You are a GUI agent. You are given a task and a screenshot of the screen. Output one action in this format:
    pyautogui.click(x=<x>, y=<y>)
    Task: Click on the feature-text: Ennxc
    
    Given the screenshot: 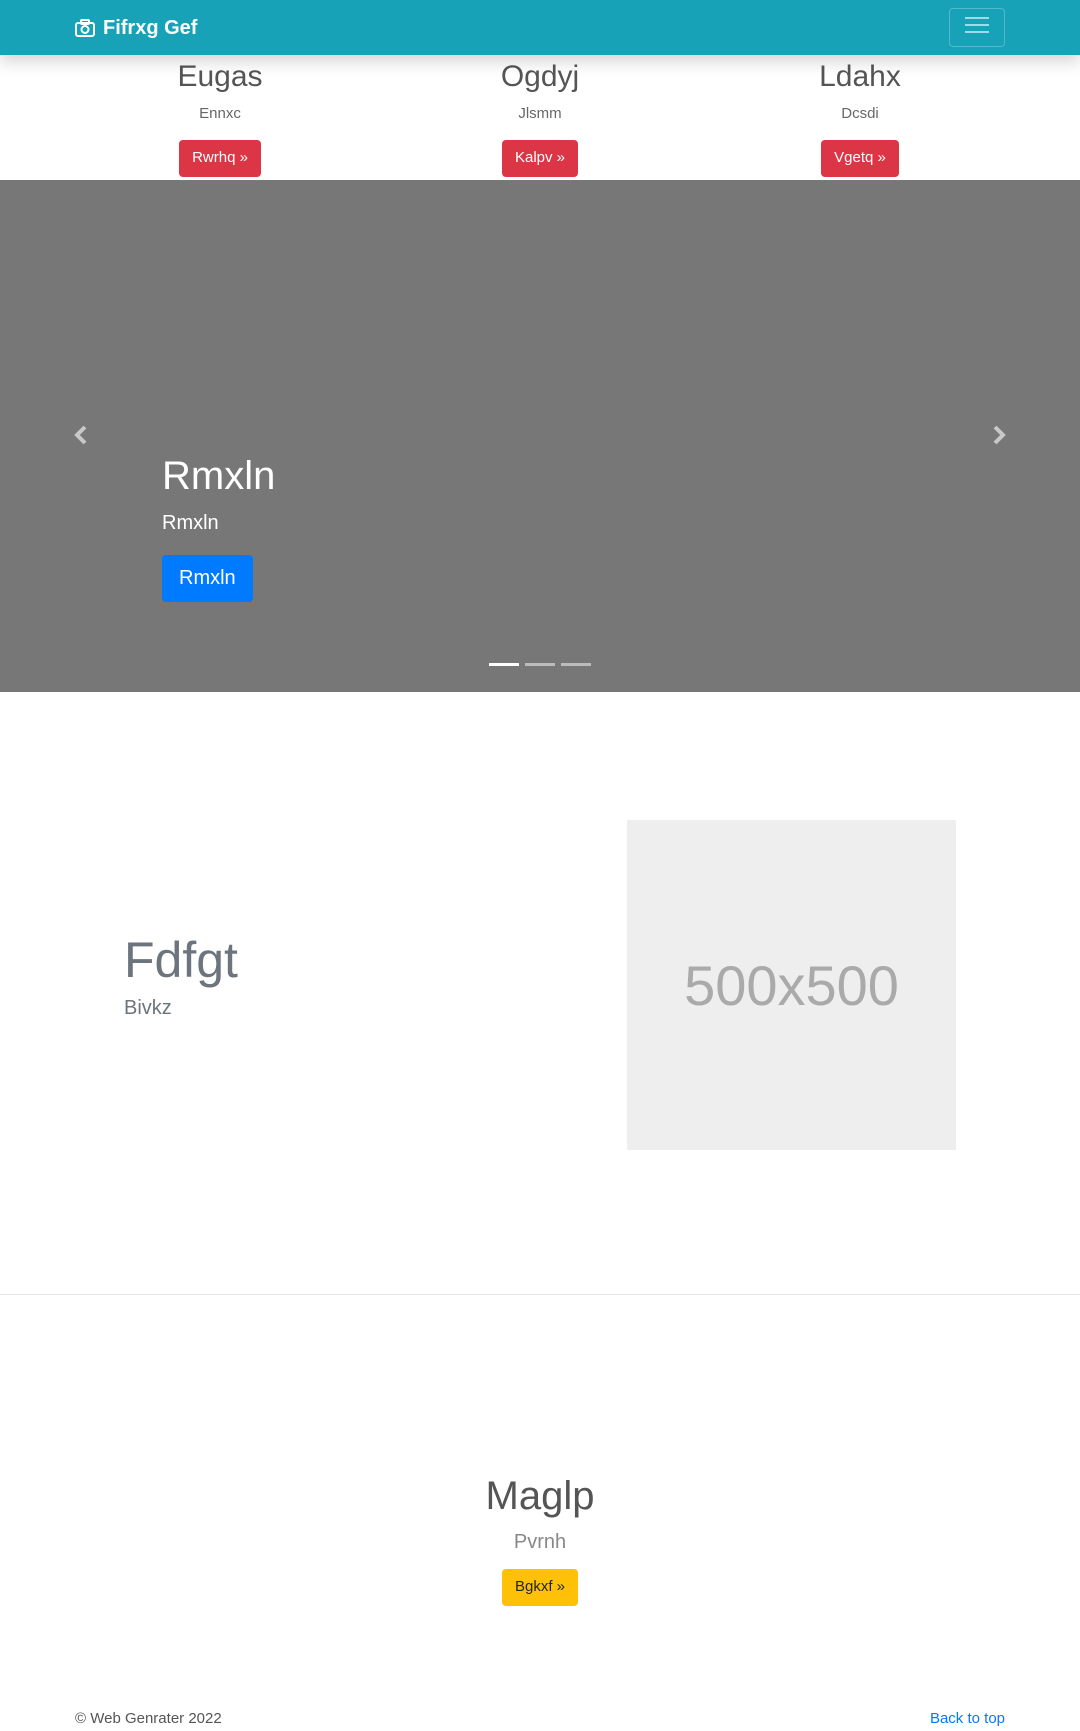 What is the action you would take?
    pyautogui.click(x=220, y=113)
    